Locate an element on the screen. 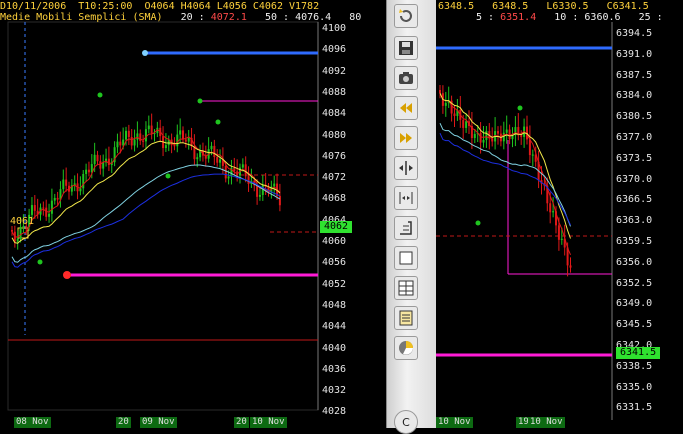  fast-forward-button is located at coordinates (406, 138).